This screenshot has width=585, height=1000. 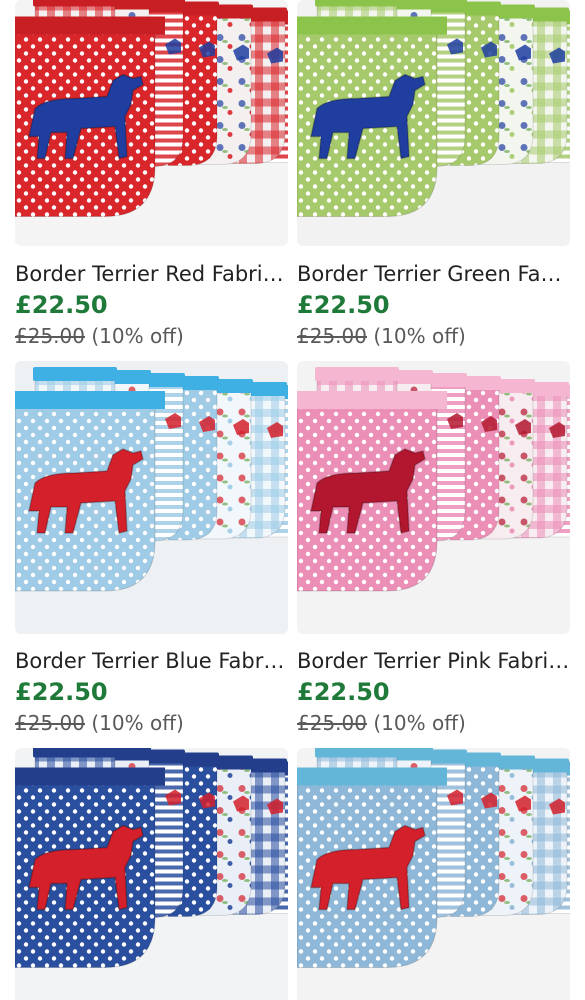 I want to click on pink-dog-bunting-image, so click(x=433, y=497).